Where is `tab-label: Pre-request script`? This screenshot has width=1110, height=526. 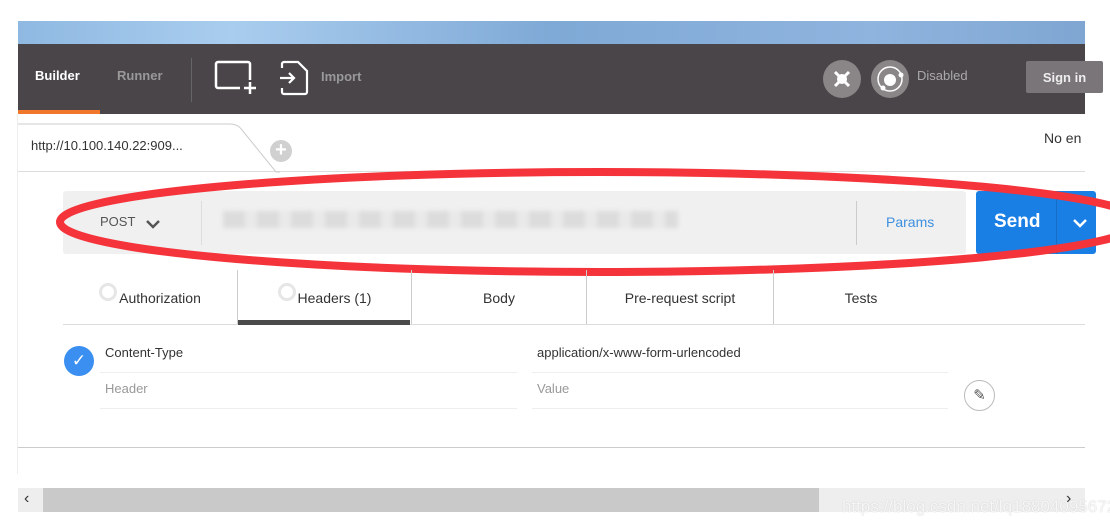 tab-label: Pre-request script is located at coordinates (680, 297).